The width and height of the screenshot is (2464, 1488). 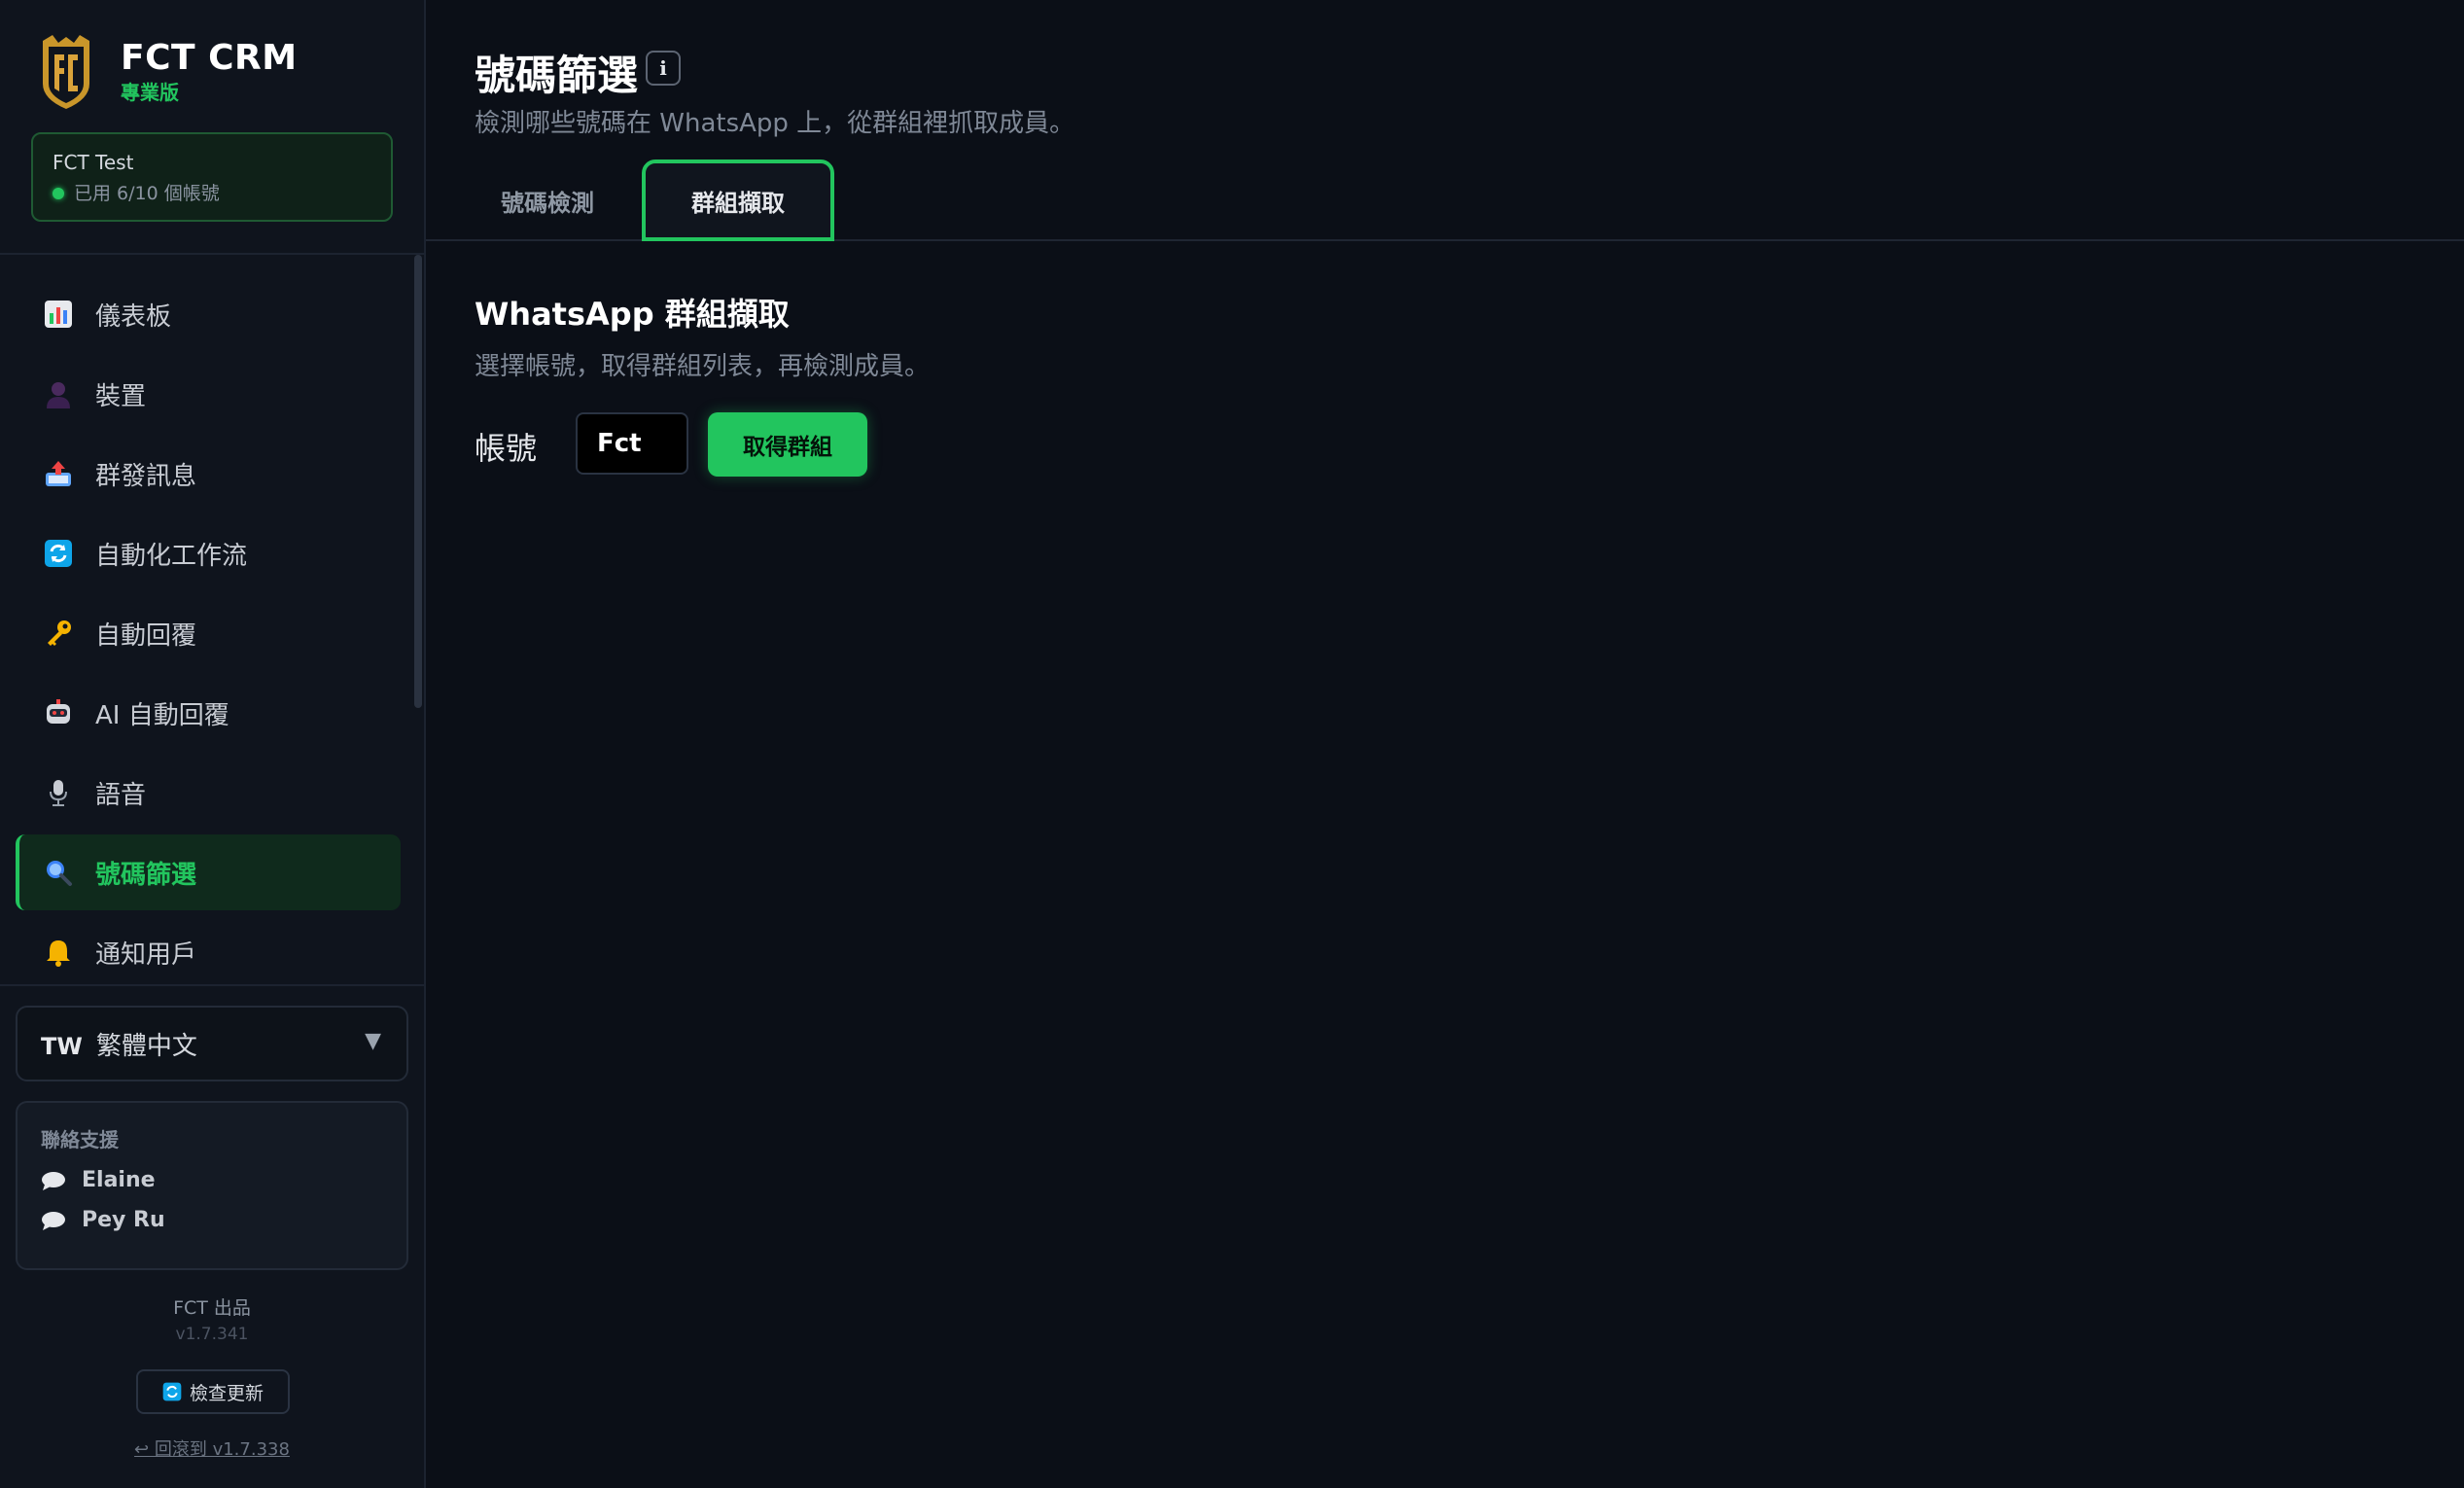 I want to click on fetch-groups-button: 取得群組, so click(x=787, y=444).